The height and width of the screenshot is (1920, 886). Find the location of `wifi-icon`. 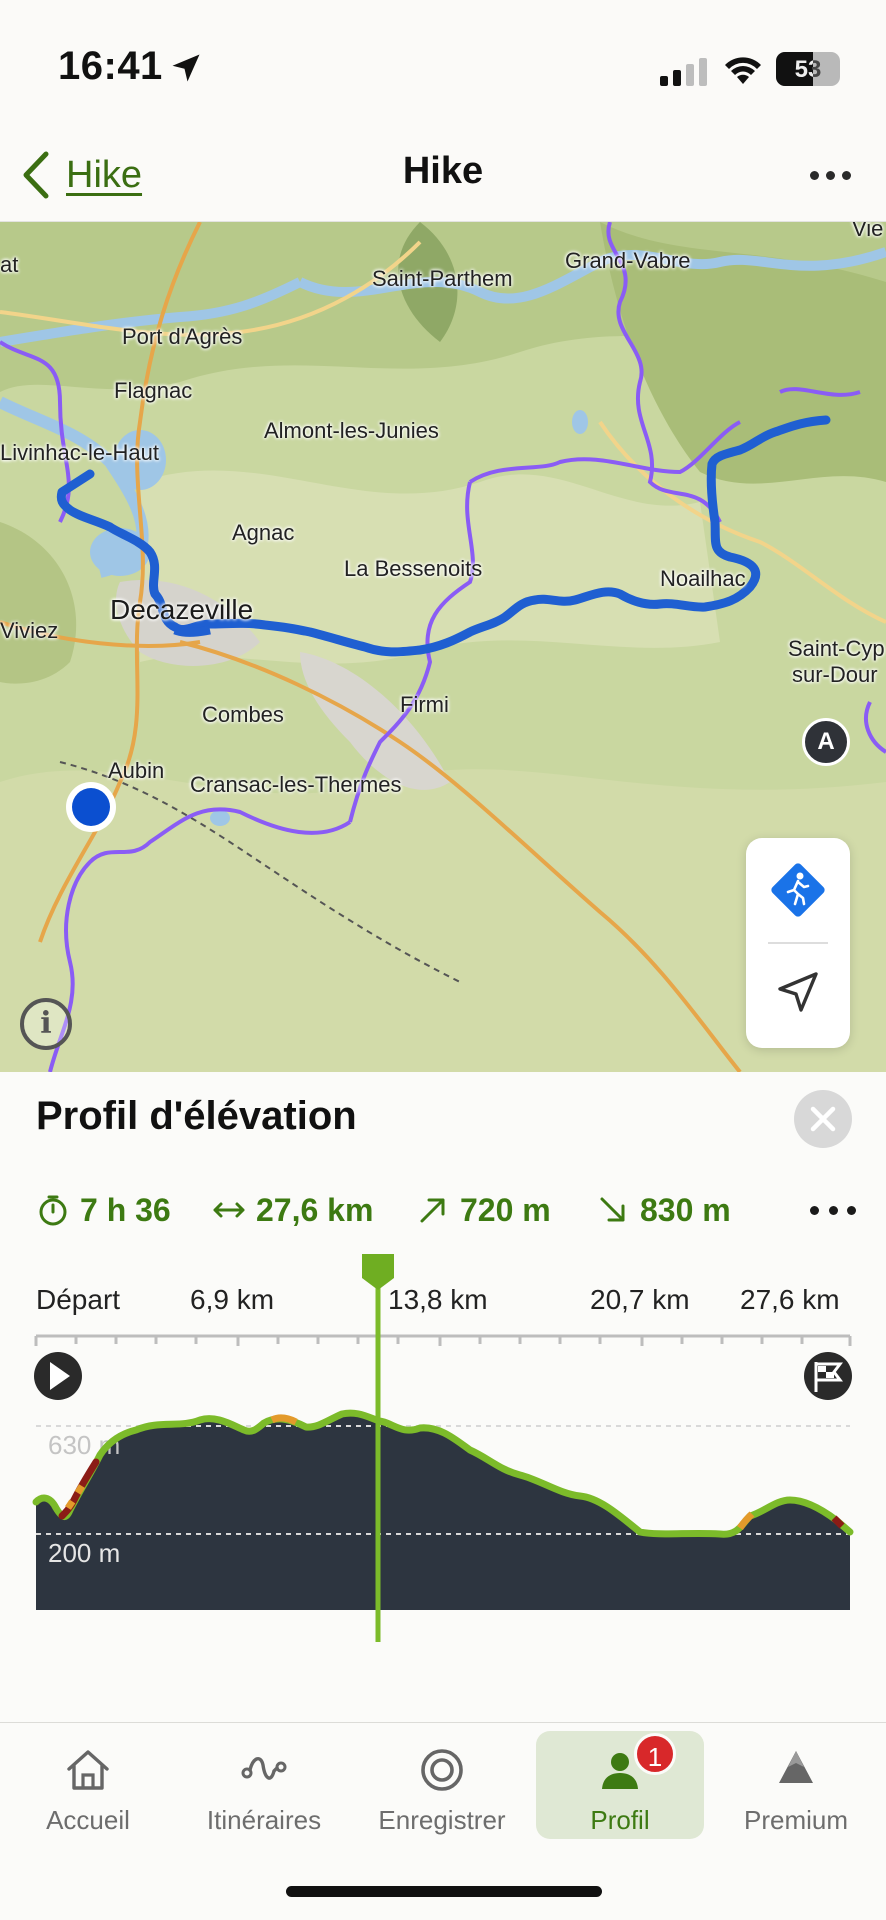

wifi-icon is located at coordinates (743, 70).